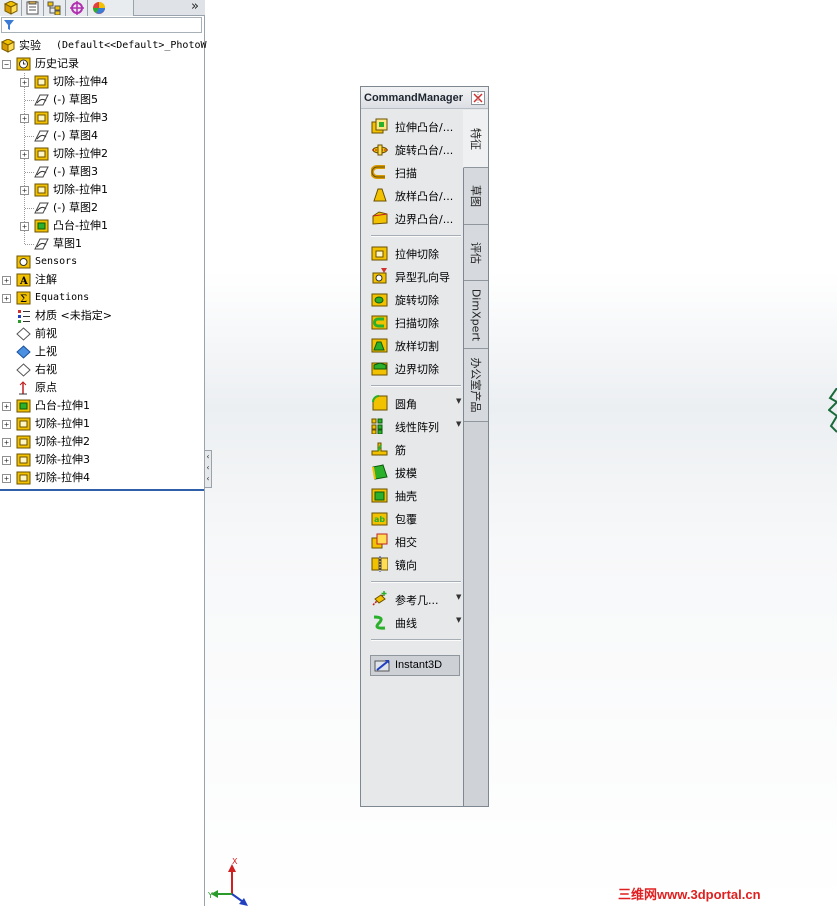 This screenshot has width=837, height=906. I want to click on command-label: 旋转切除, so click(417, 300).